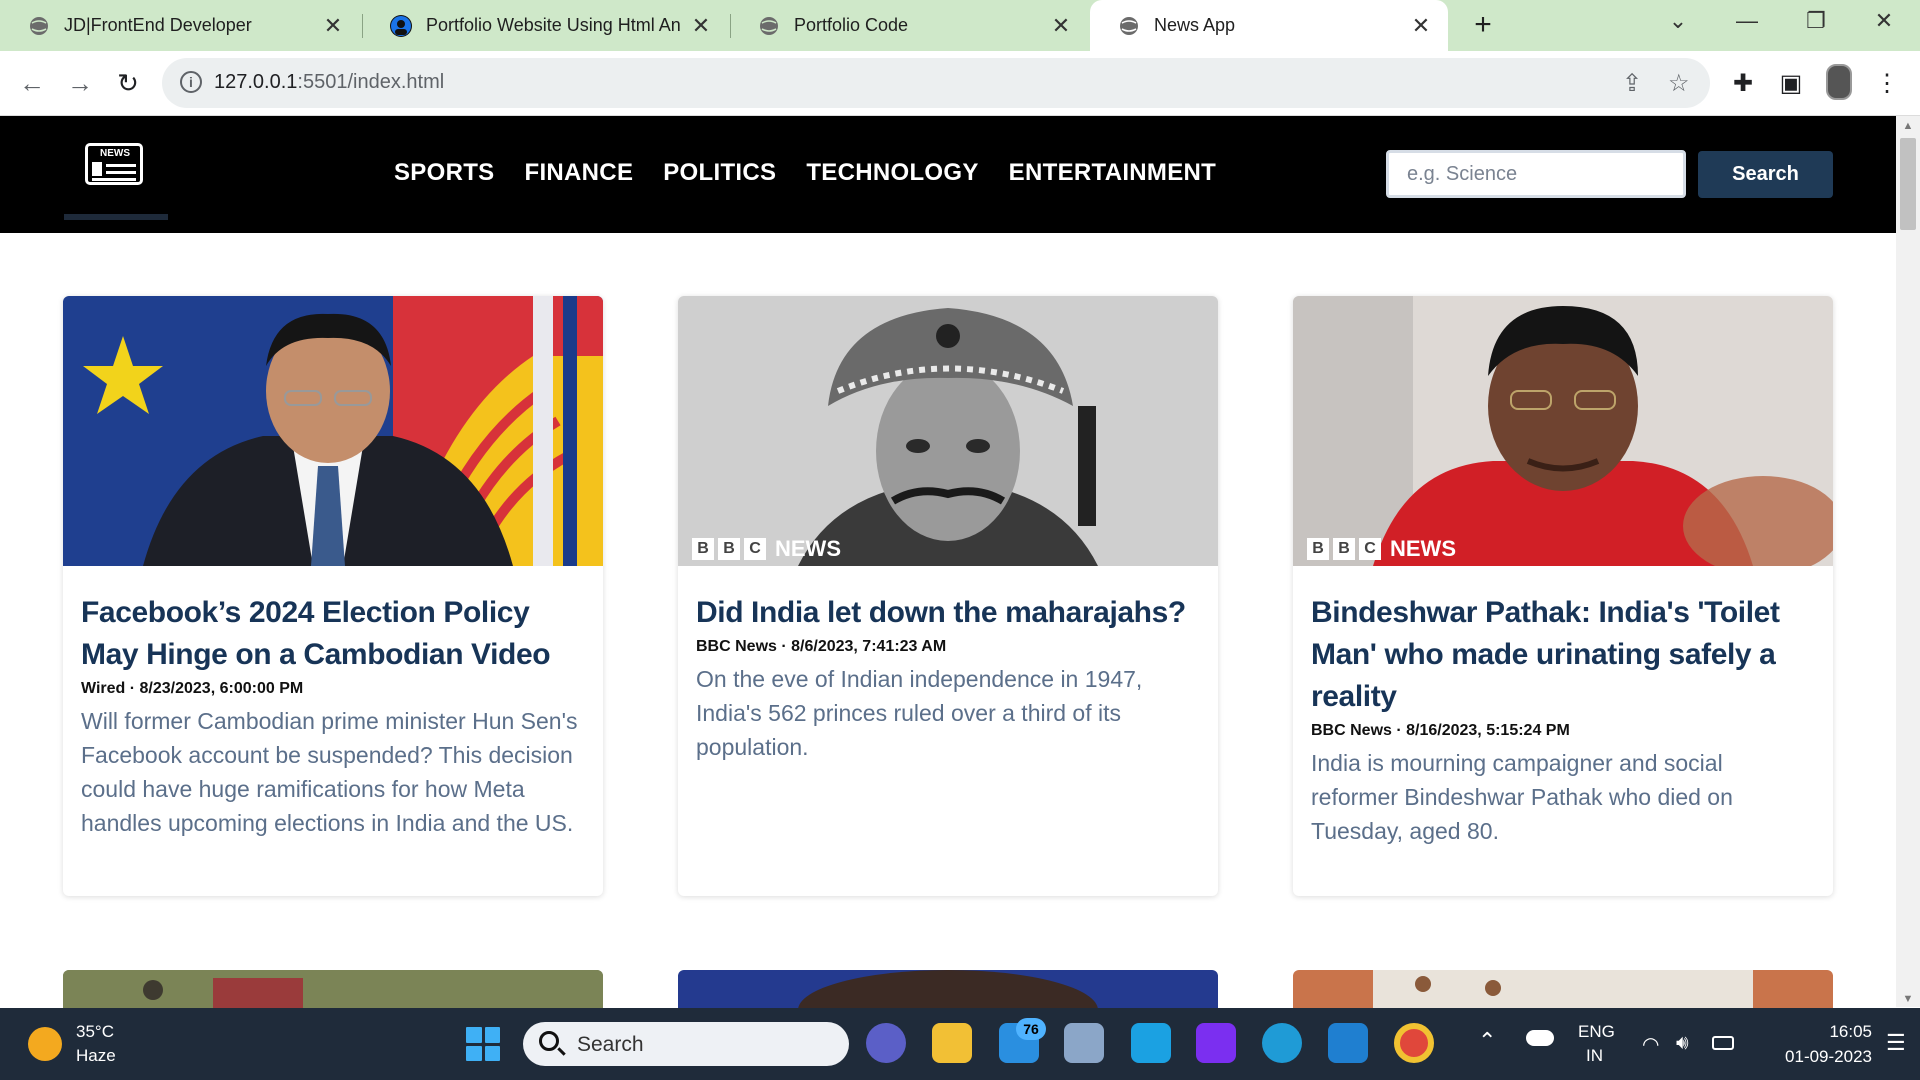 Image resolution: width=1920 pixels, height=1080 pixels. Describe the element at coordinates (719, 173) in the screenshot. I see `nav-link-politics: POLITICS` at that location.